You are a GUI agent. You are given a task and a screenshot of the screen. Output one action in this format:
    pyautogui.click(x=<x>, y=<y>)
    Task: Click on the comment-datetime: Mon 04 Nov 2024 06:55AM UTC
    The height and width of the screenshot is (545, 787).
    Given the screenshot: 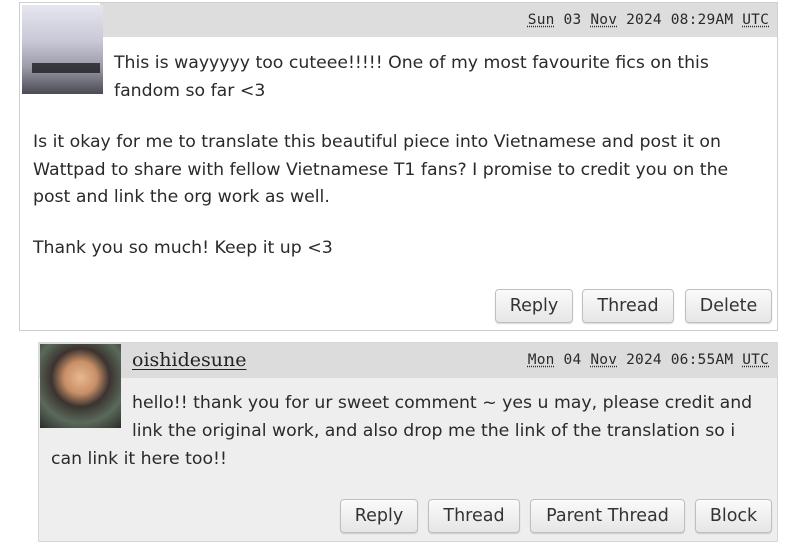 What is the action you would take?
    pyautogui.click(x=648, y=360)
    